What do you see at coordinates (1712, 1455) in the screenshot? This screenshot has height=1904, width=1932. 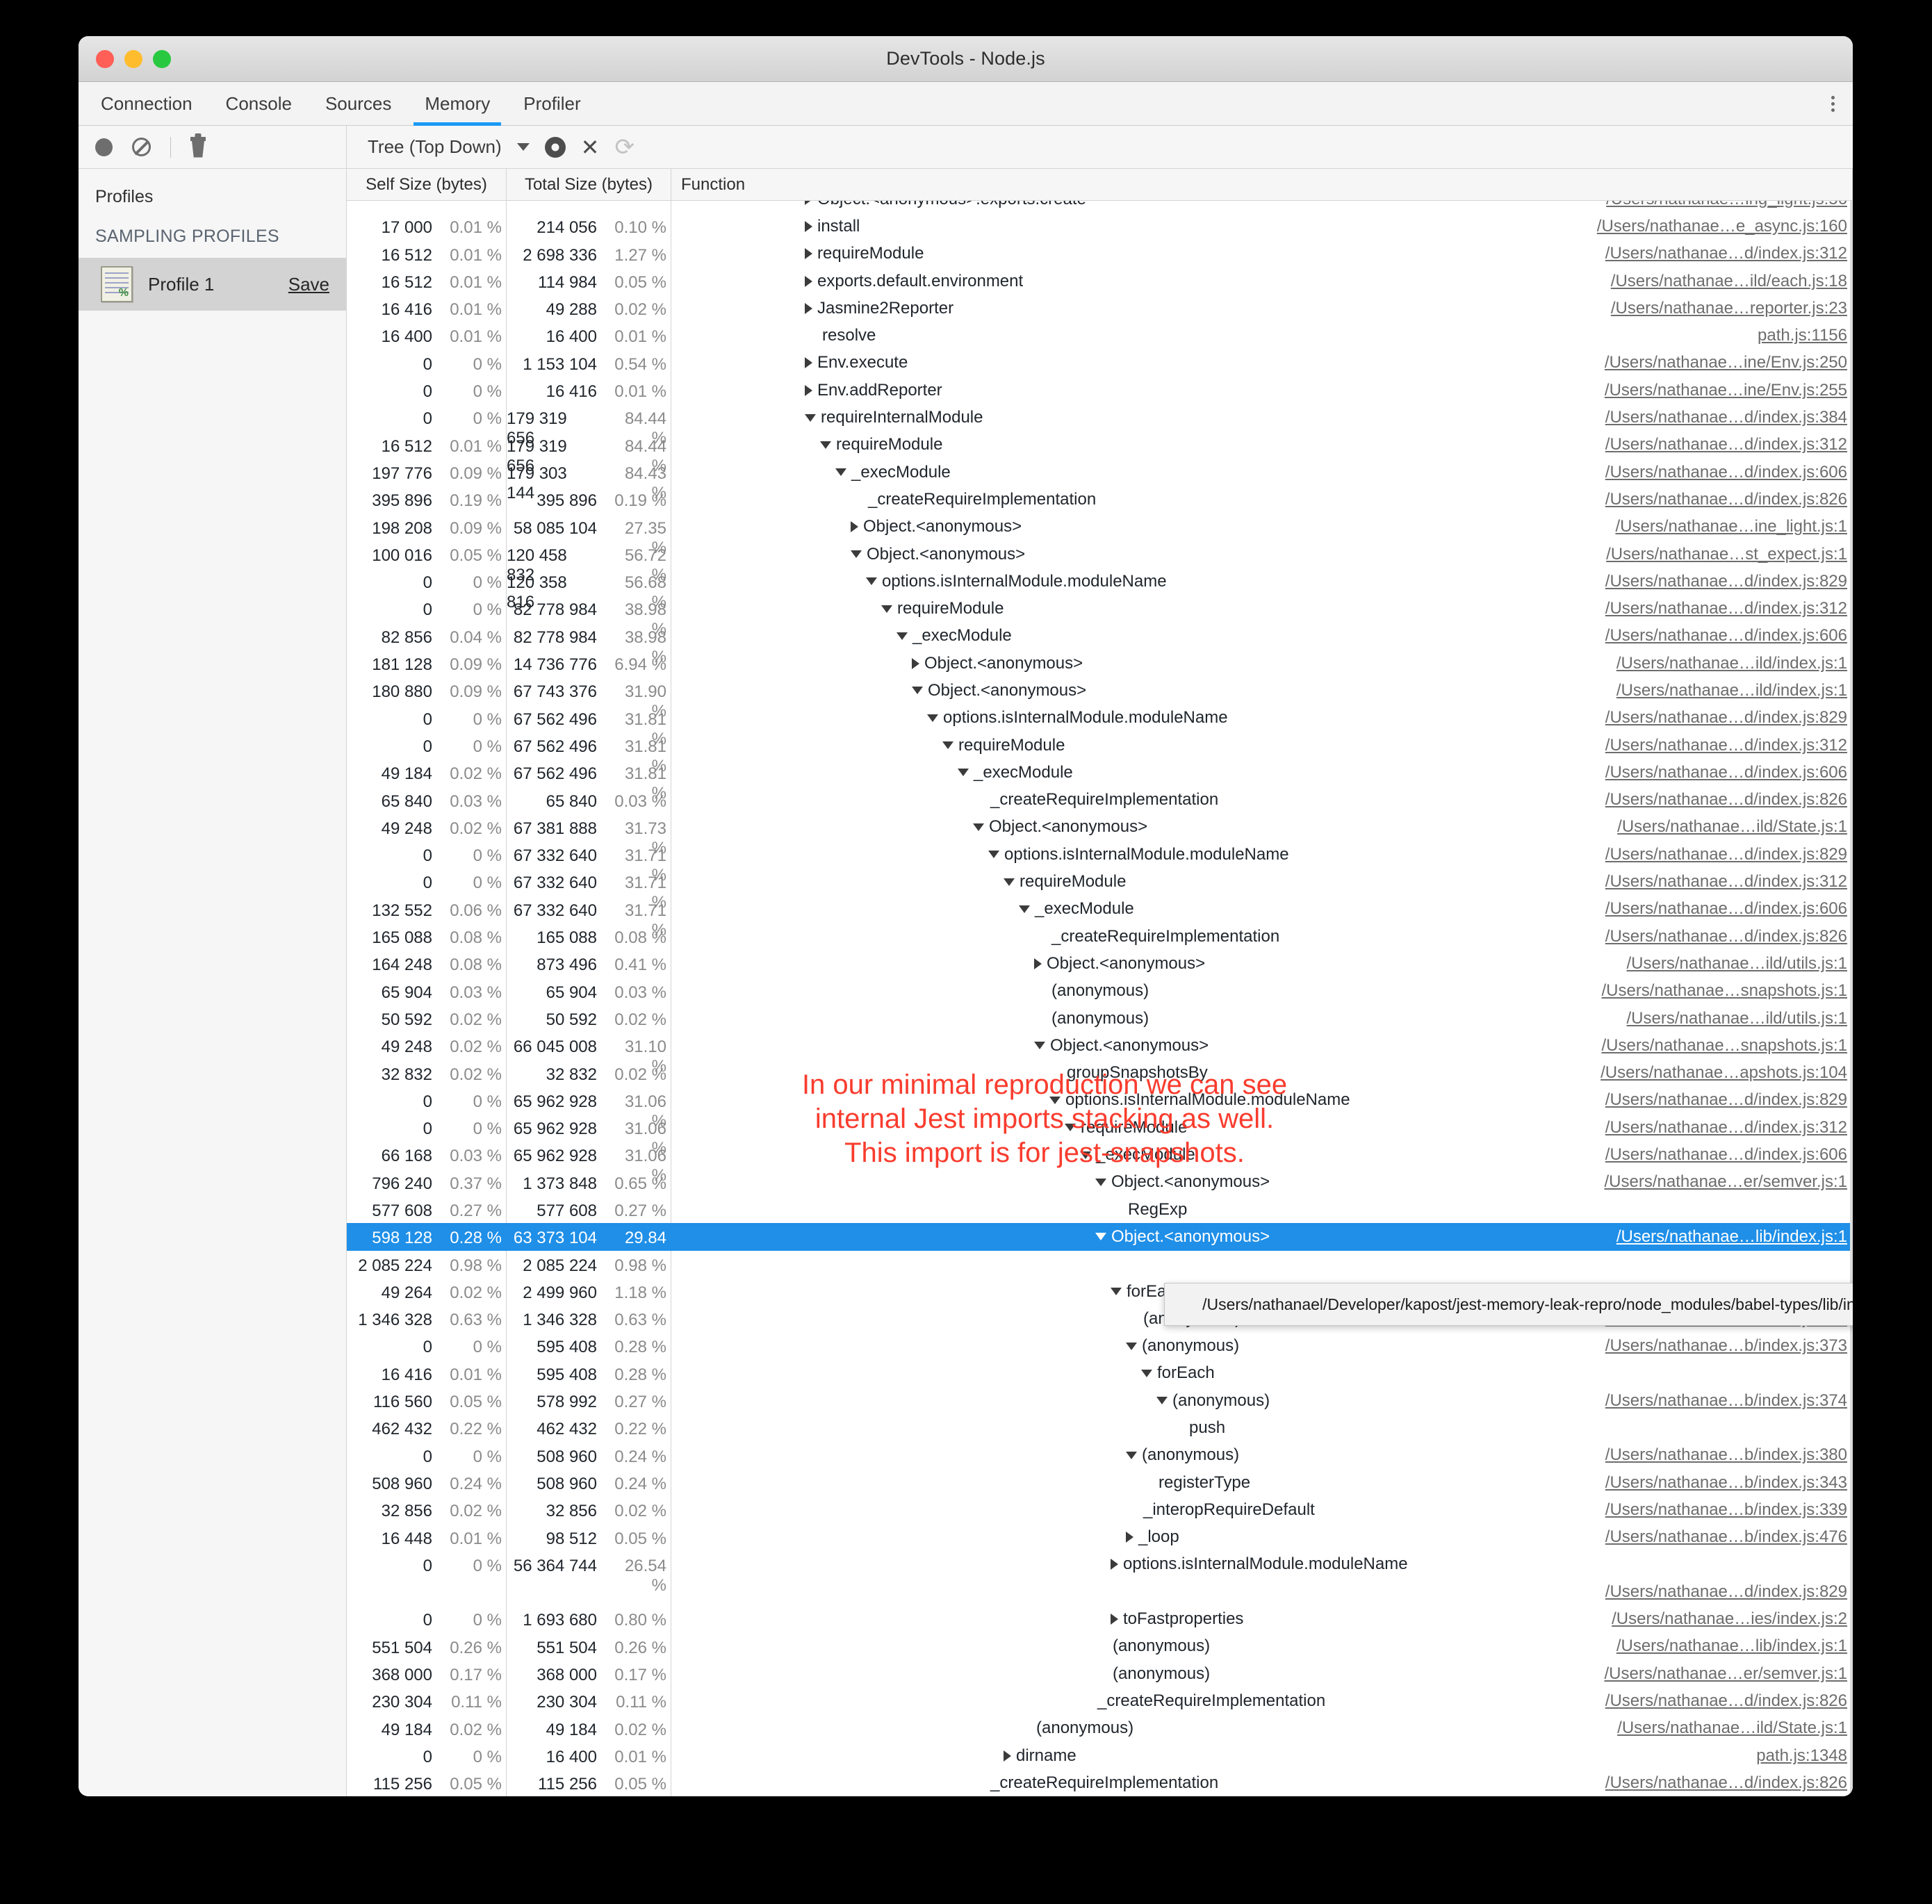 I see `source-link: /Users/nathanae…b/index.js:380` at bounding box center [1712, 1455].